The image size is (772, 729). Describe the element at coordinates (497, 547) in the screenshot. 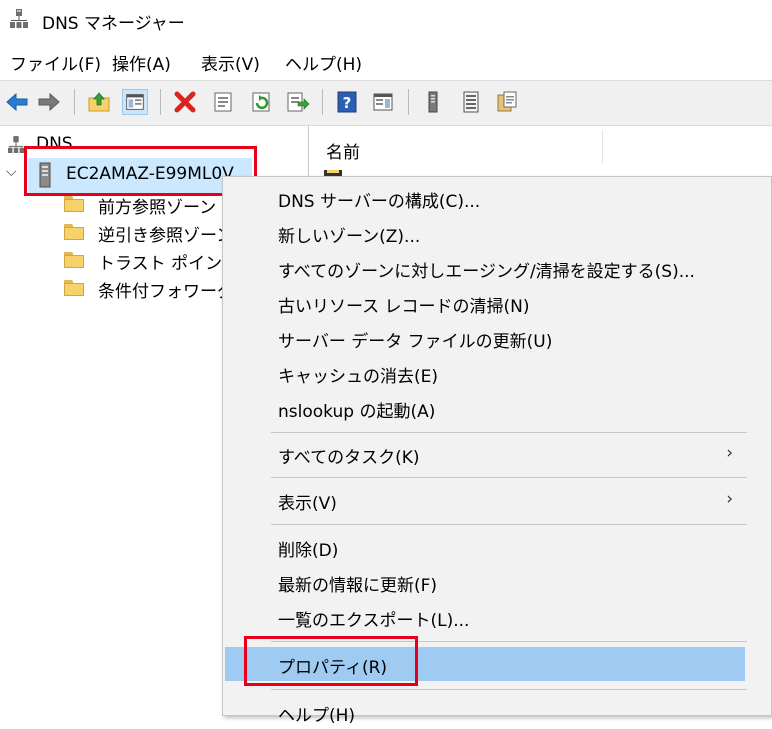

I see `menu-item-delete: 削除(D)` at that location.